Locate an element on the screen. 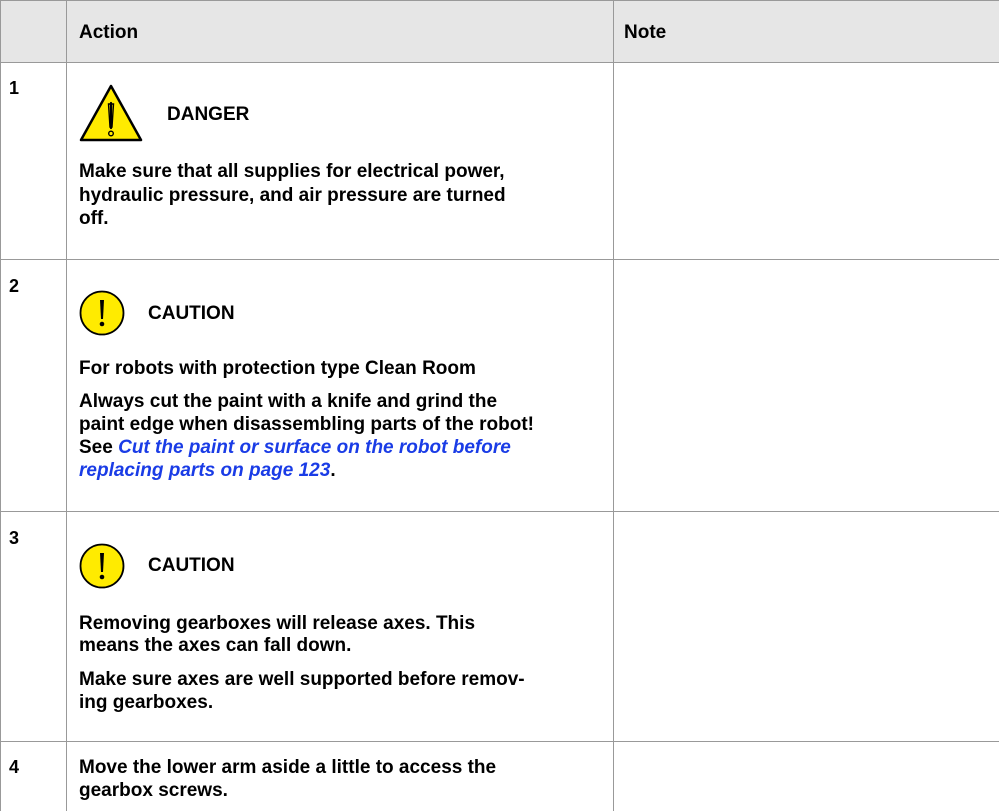 Image resolution: width=999 pixels, height=811 pixels. table-border-top is located at coordinates (499, 0).